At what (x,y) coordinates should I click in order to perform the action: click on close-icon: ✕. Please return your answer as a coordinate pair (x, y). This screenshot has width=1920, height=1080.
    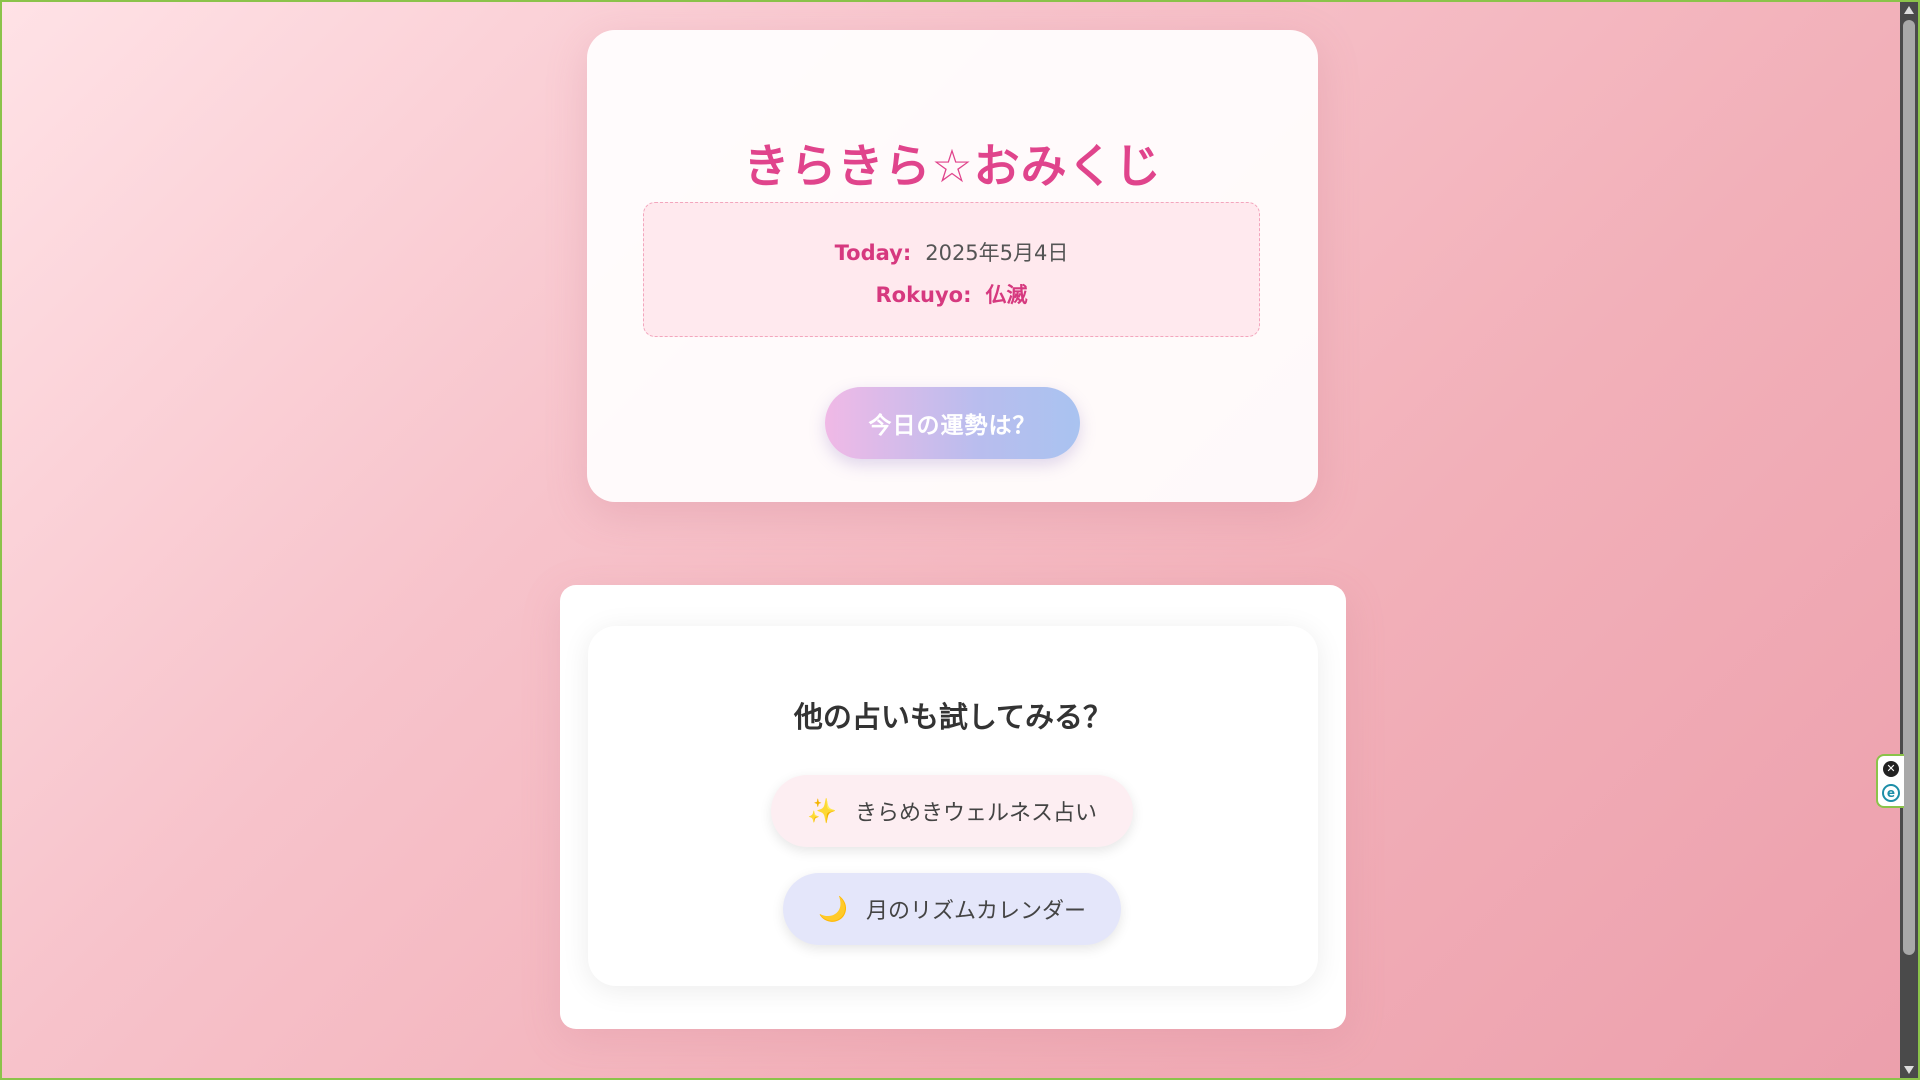
    Looking at the image, I should click on (1891, 769).